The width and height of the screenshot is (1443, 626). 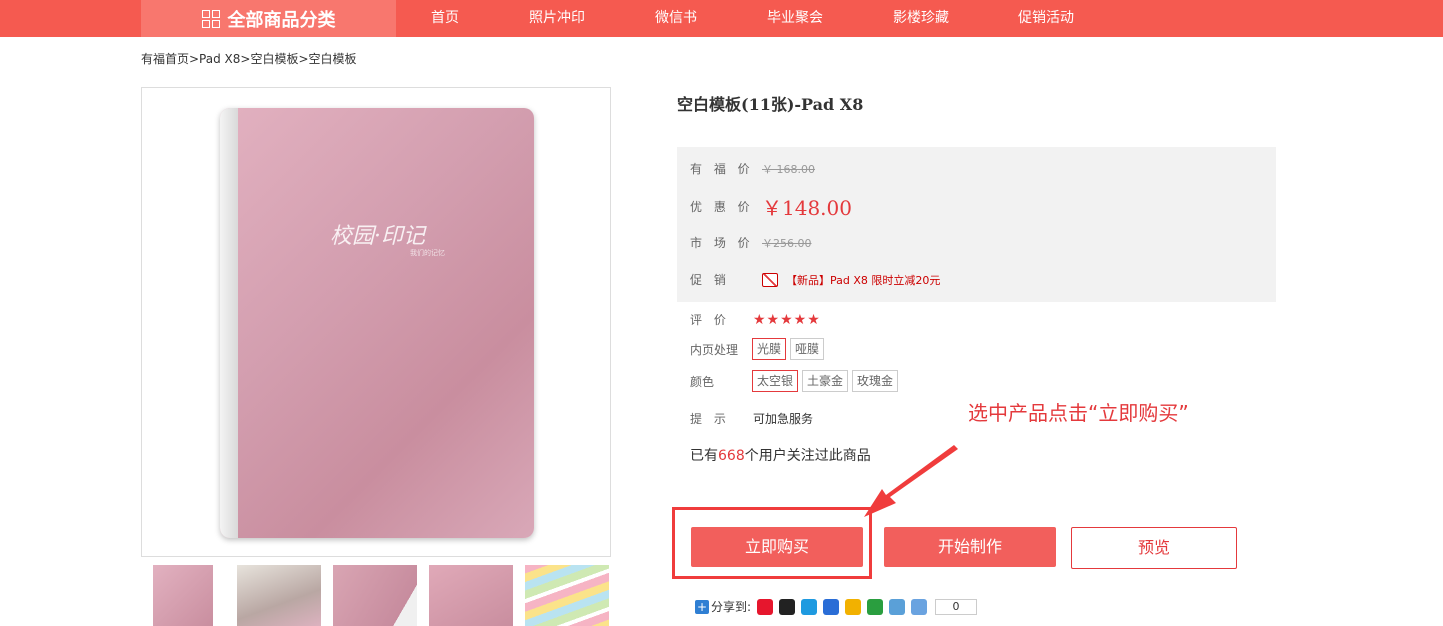 What do you see at coordinates (780, 455) in the screenshot?
I see `followers-info: 已有668个用户关注过此商品` at bounding box center [780, 455].